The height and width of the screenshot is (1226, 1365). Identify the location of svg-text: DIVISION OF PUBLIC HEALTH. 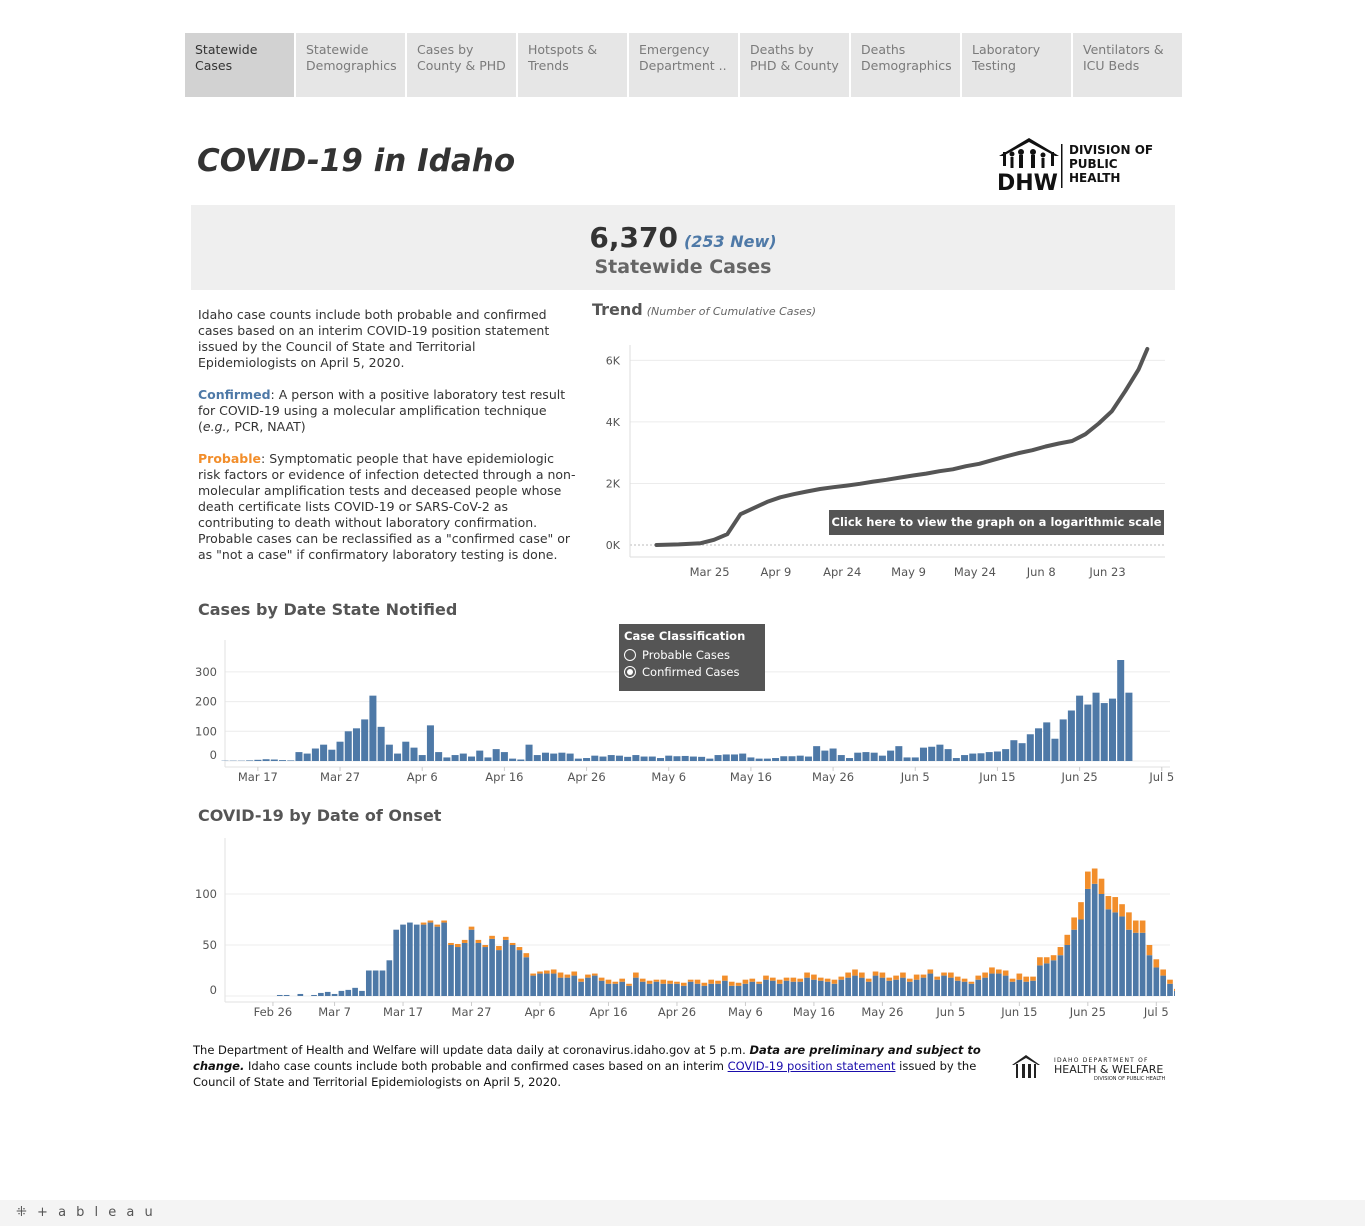
(1129, 1079).